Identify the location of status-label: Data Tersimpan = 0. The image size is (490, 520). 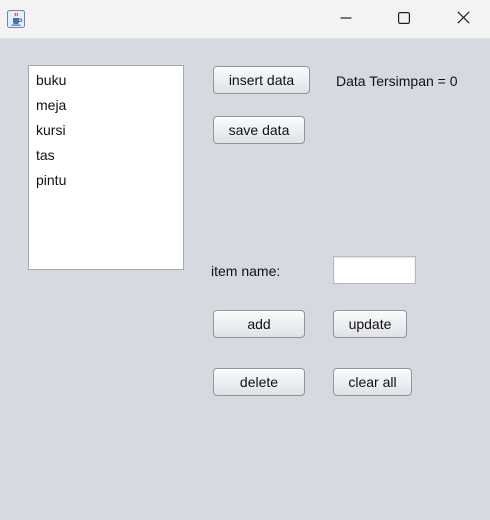
(397, 81).